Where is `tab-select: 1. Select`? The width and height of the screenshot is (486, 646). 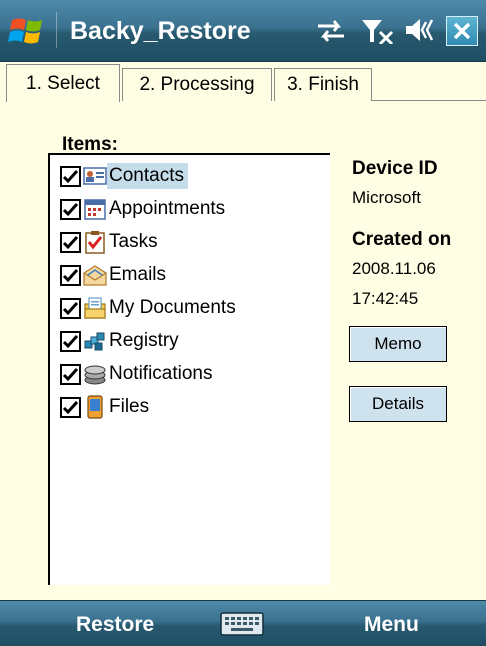
tab-select: 1. Select is located at coordinates (63, 83).